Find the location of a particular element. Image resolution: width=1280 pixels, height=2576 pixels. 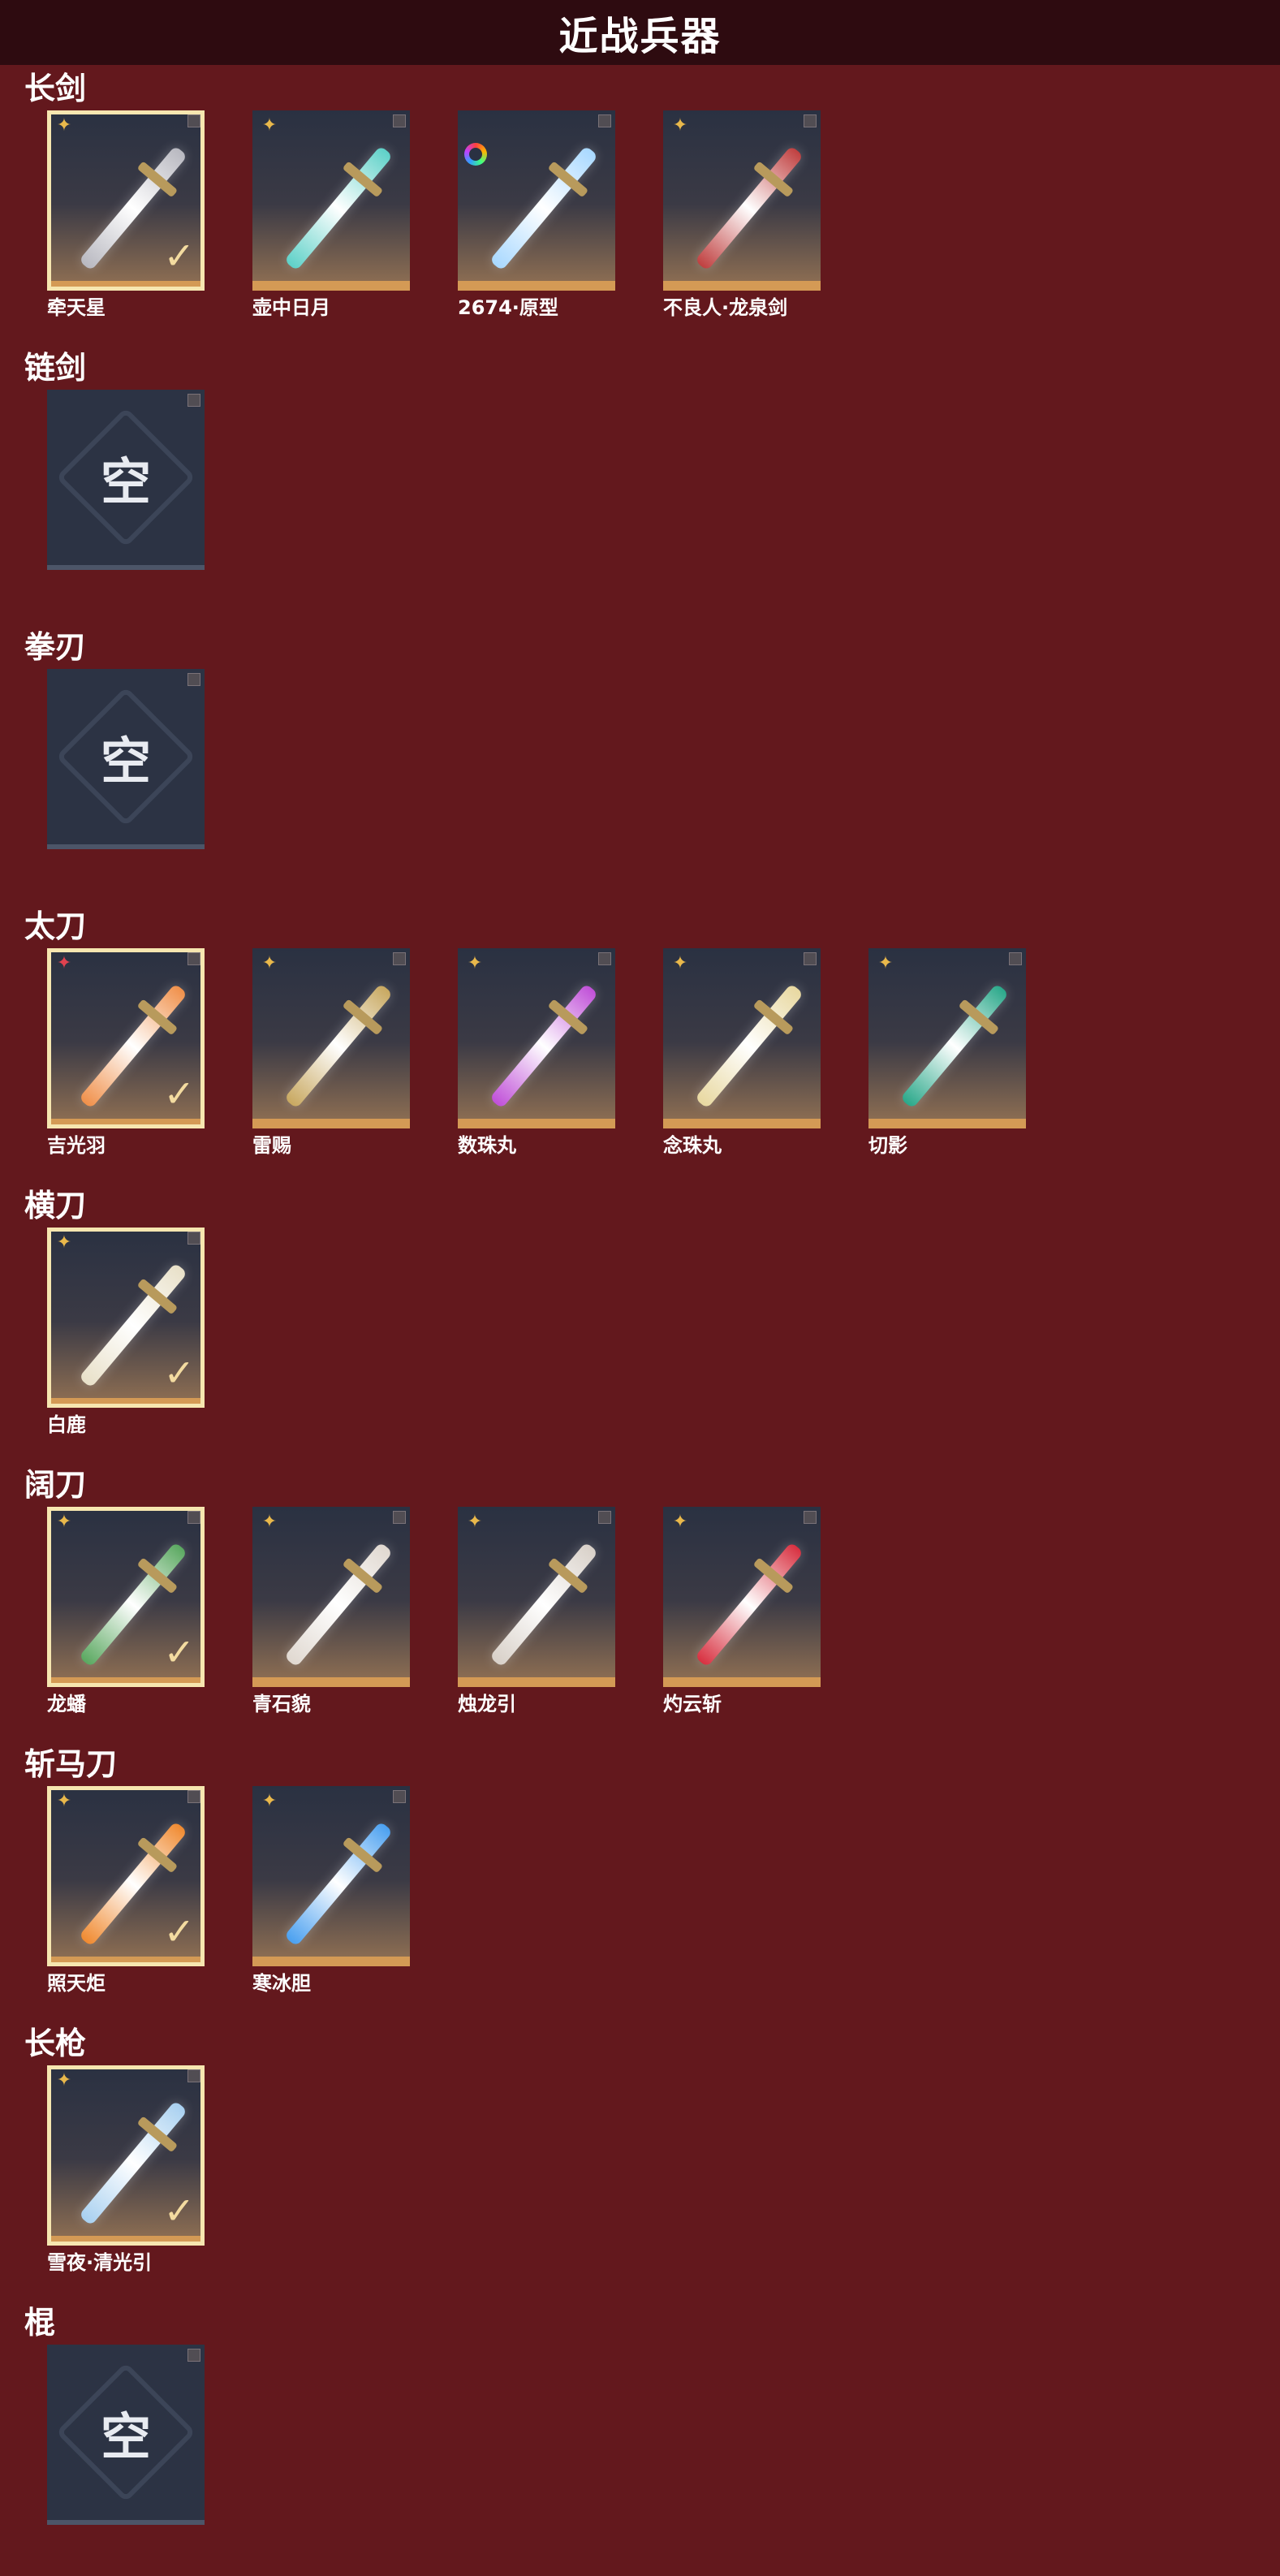

weapon-item: ✦ ✓ 雪夜·清光引 is located at coordinates (126, 2170).